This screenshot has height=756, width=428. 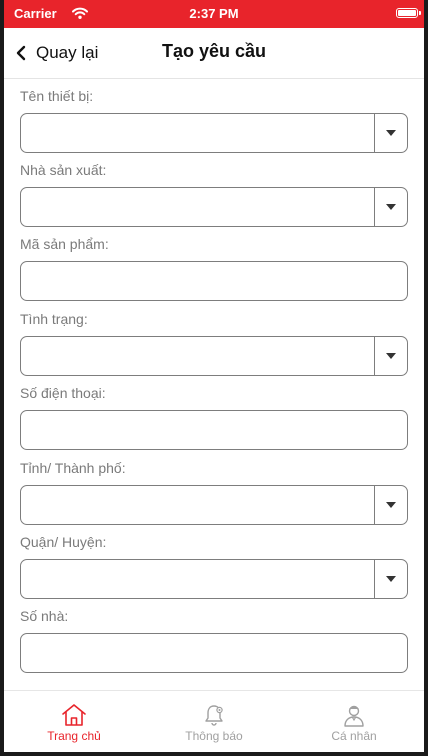 What do you see at coordinates (214, 207) in the screenshot?
I see `manufacturer-select` at bounding box center [214, 207].